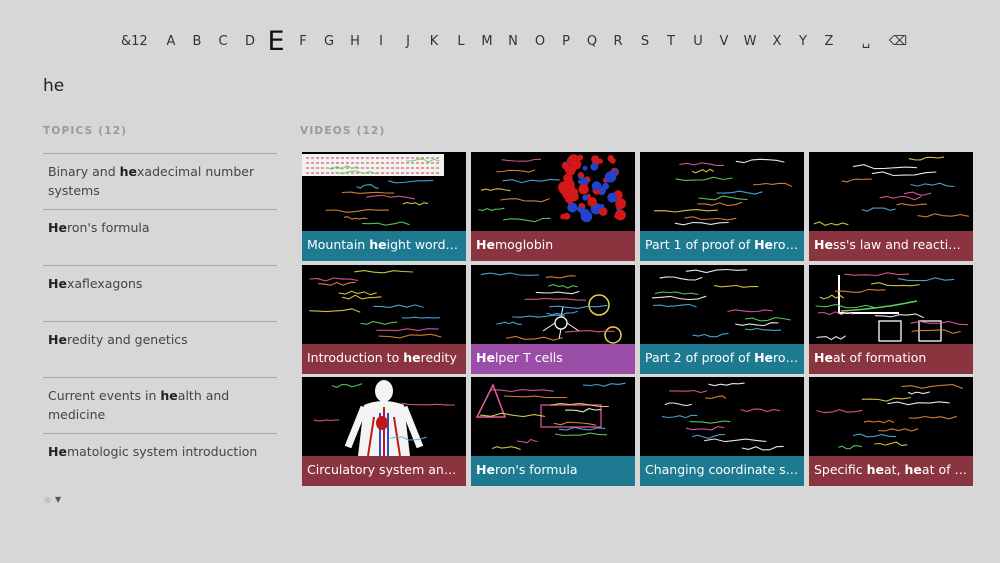  Describe the element at coordinates (250, 41) in the screenshot. I see `alpha-letter-d: D` at that location.